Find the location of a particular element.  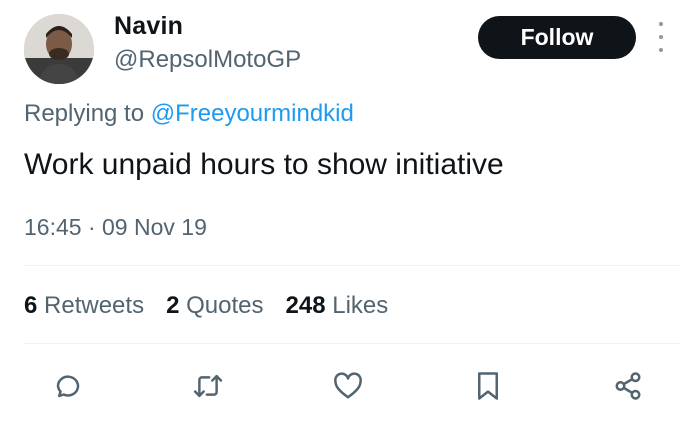

share-icon is located at coordinates (628, 386).